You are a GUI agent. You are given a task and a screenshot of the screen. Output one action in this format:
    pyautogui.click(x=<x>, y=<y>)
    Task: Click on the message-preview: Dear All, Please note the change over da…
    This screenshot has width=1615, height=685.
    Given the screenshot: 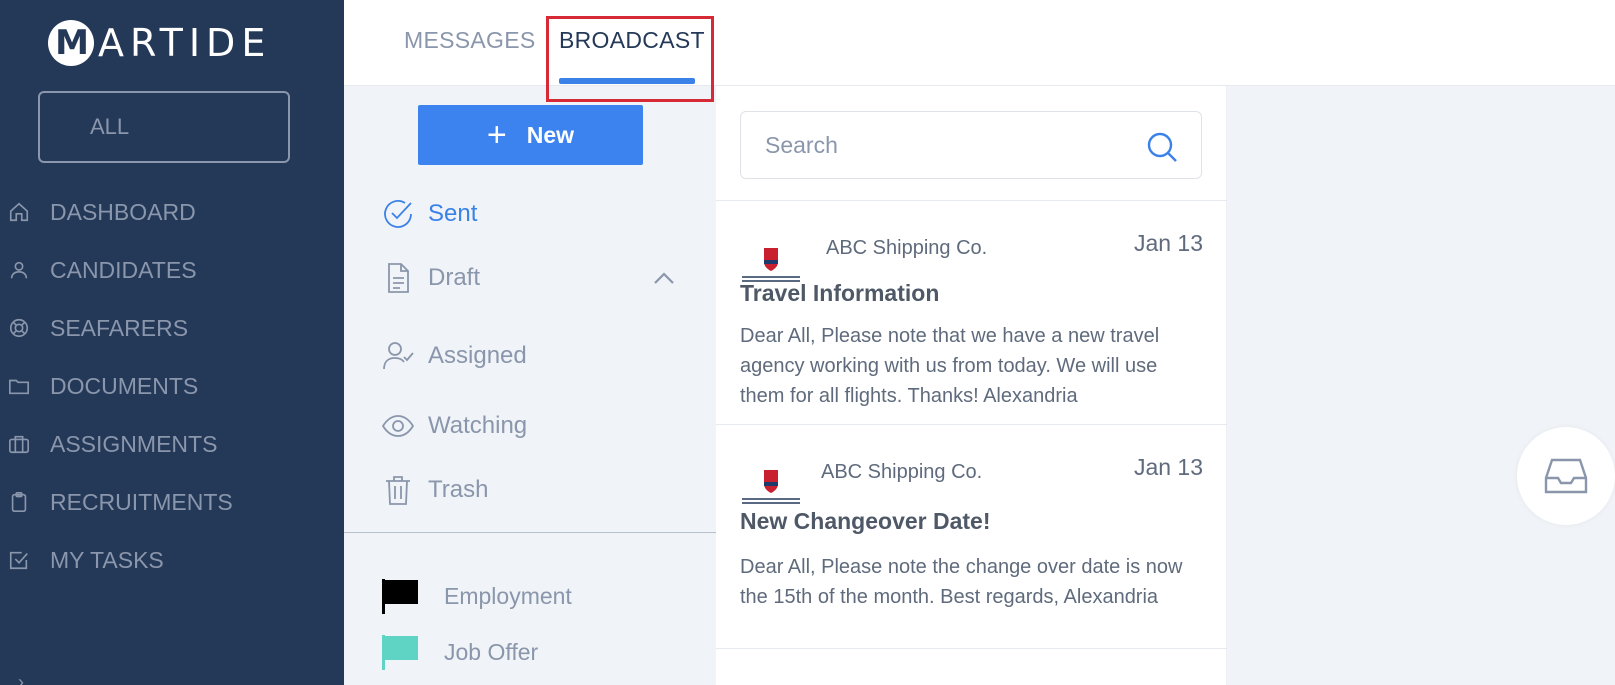 What is the action you would take?
    pyautogui.click(x=961, y=582)
    